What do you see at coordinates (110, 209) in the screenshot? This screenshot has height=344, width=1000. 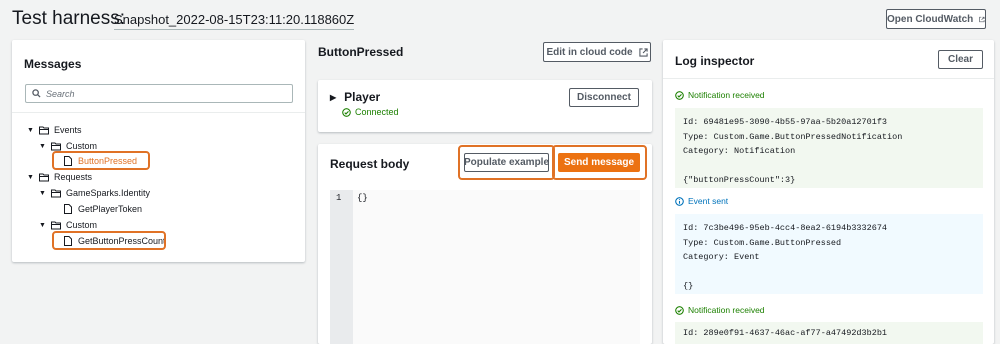 I see `tree-label: GetPlayerToken` at bounding box center [110, 209].